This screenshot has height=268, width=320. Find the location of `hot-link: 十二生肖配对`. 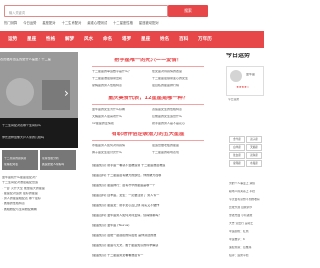

hot-link: 十二生肖配对 is located at coordinates (72, 22).